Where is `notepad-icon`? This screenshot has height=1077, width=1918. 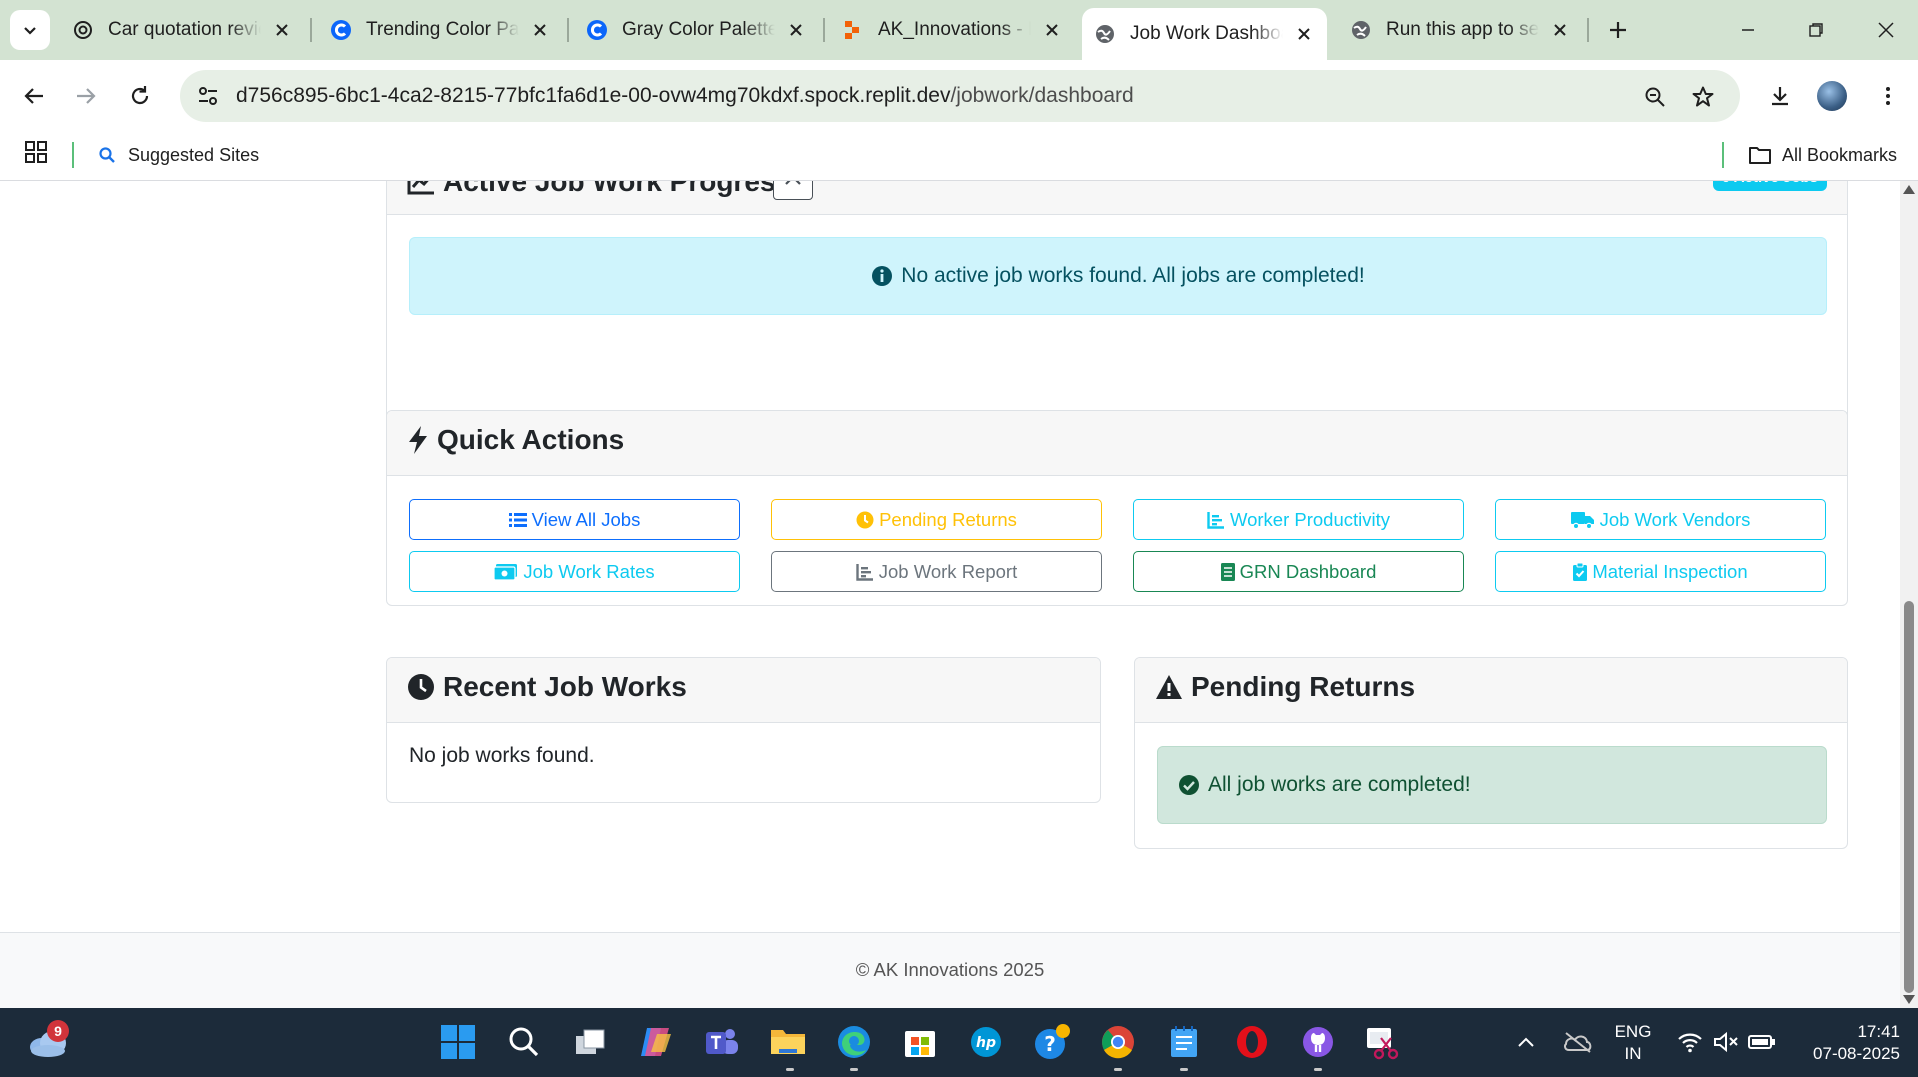 notepad-icon is located at coordinates (1184, 1041).